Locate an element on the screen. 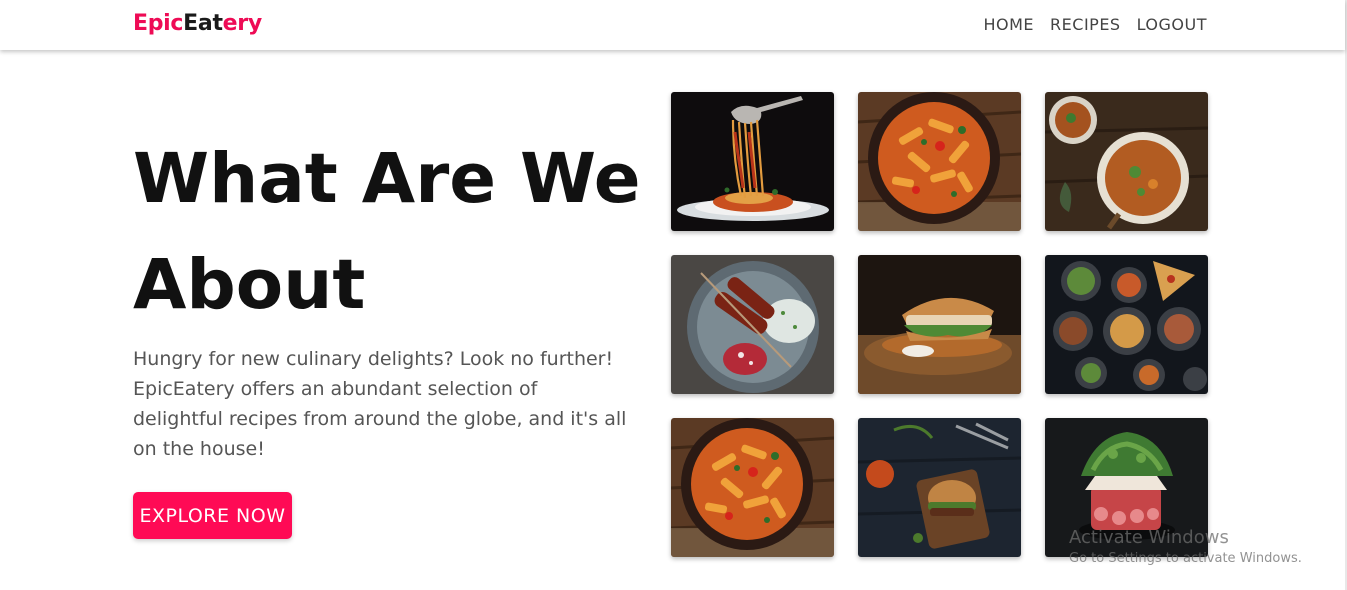 Image resolution: width=1347 pixels, height=590 pixels. brand-part-eat: Eat is located at coordinates (203, 23).